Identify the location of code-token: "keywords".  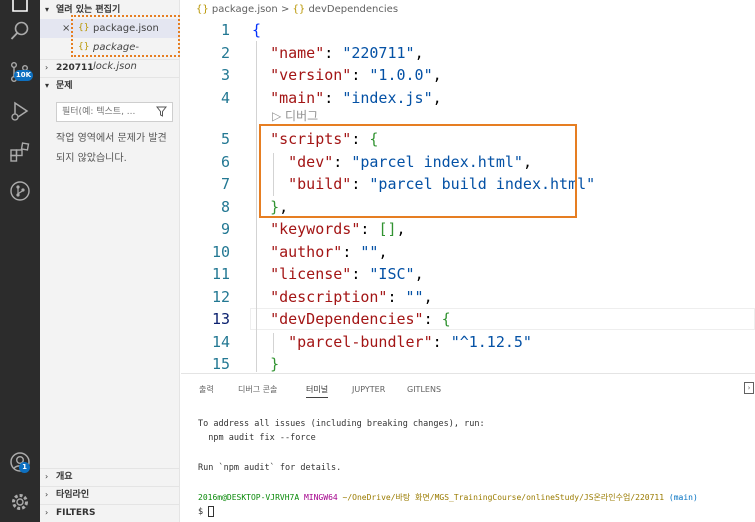
(315, 229).